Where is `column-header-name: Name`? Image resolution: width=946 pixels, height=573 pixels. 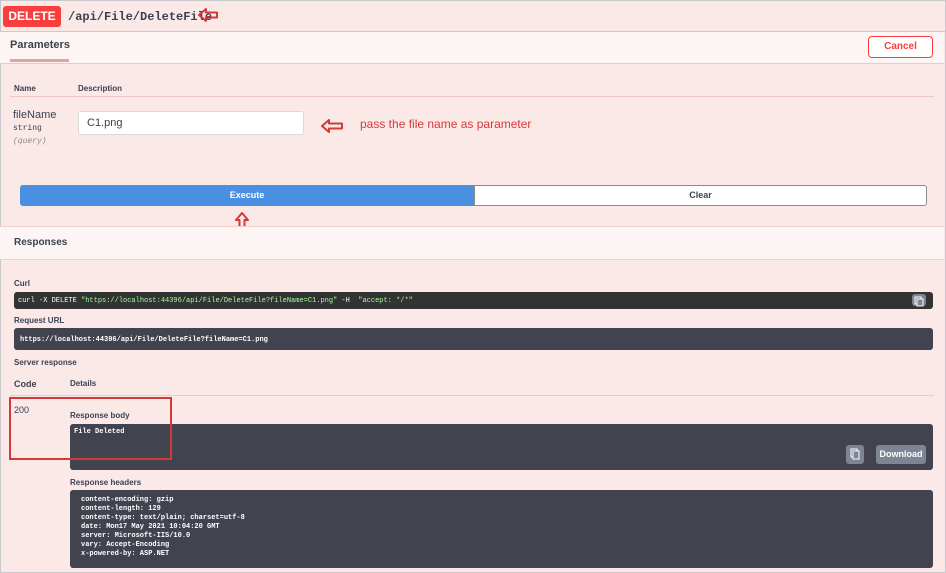 column-header-name: Name is located at coordinates (25, 88).